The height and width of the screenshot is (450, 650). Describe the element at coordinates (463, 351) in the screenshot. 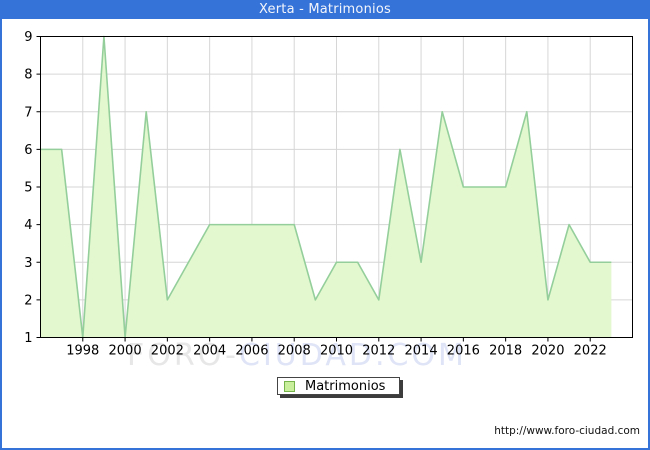

I see `svg-text: 2016` at that location.